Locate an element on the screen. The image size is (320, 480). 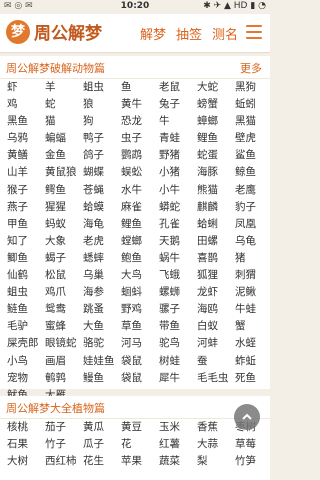
dream-keyword-link: 蛔蚪 is located at coordinates (135, 292).